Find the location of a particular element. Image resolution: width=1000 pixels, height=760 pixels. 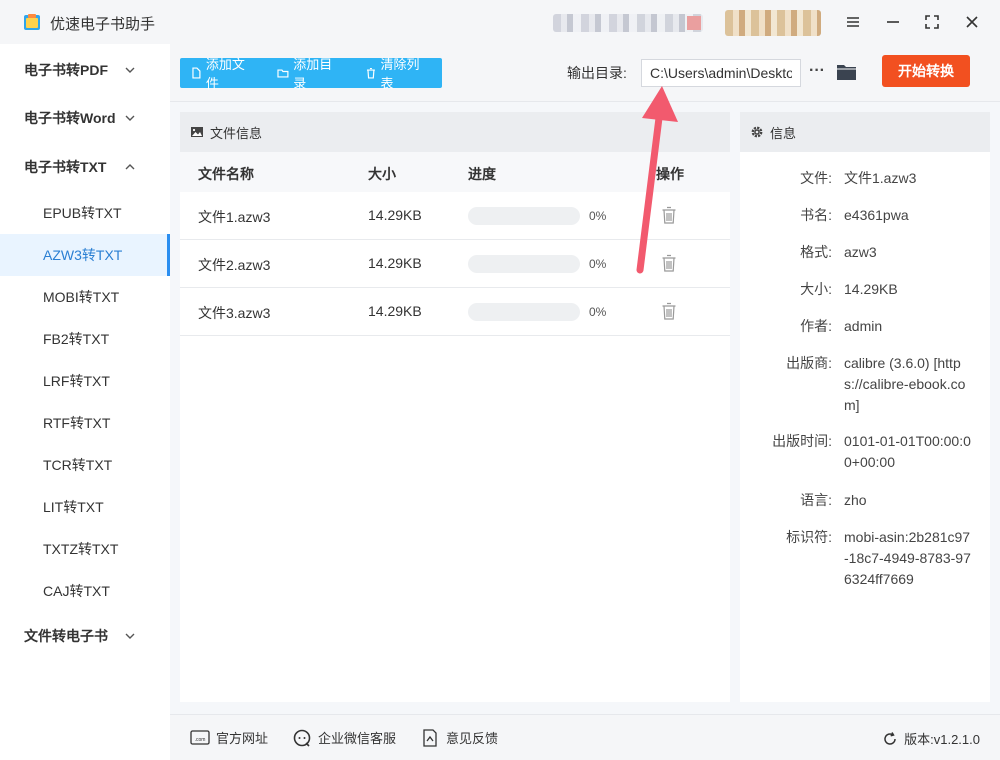

sidebar-item-rtf-to-txt: RTF转TXT is located at coordinates (85, 423).